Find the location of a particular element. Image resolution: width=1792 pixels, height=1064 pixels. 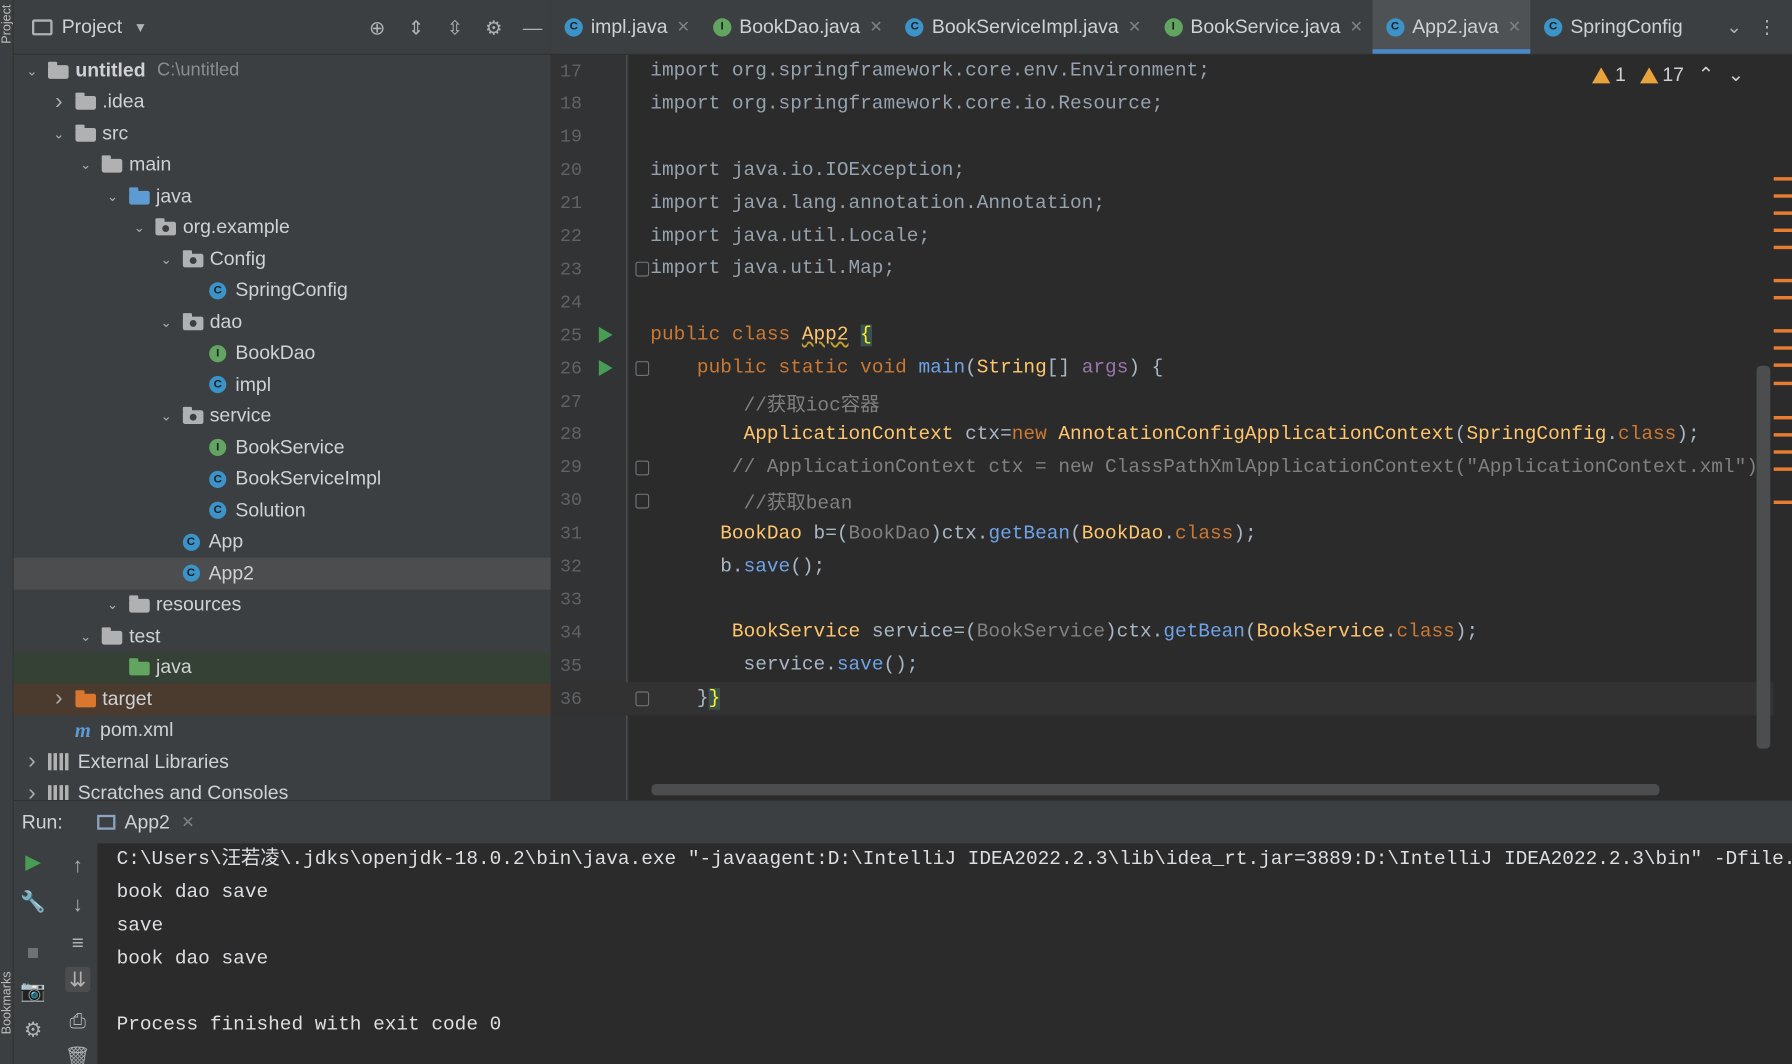

tree-row-app: C App is located at coordinates (282, 541).